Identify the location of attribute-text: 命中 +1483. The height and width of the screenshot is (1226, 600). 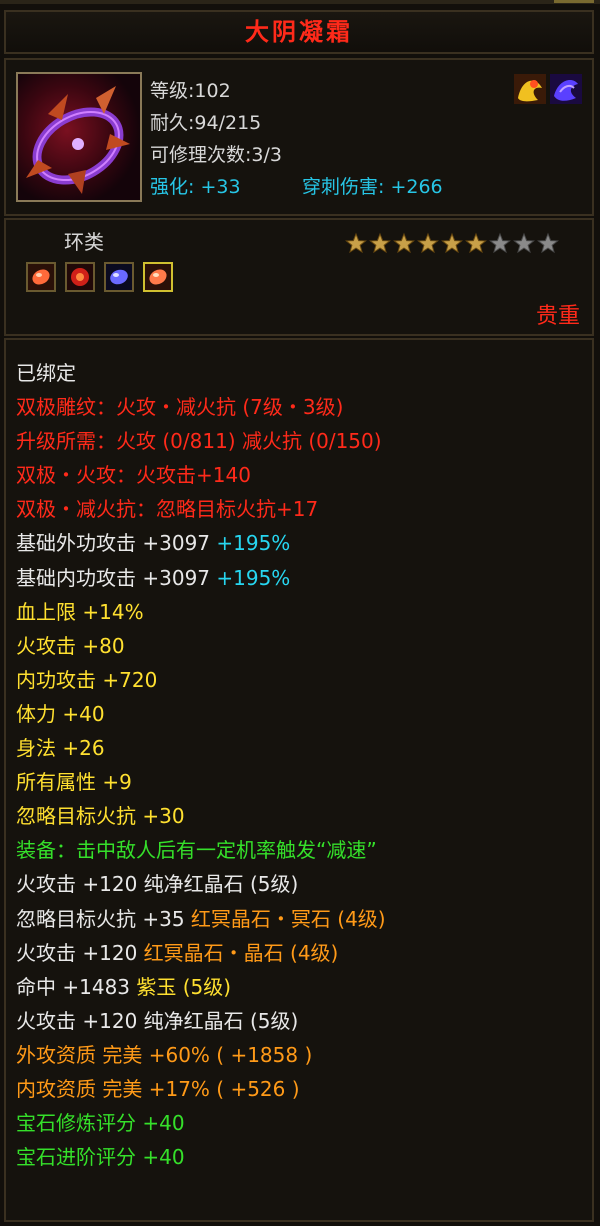
(76, 986).